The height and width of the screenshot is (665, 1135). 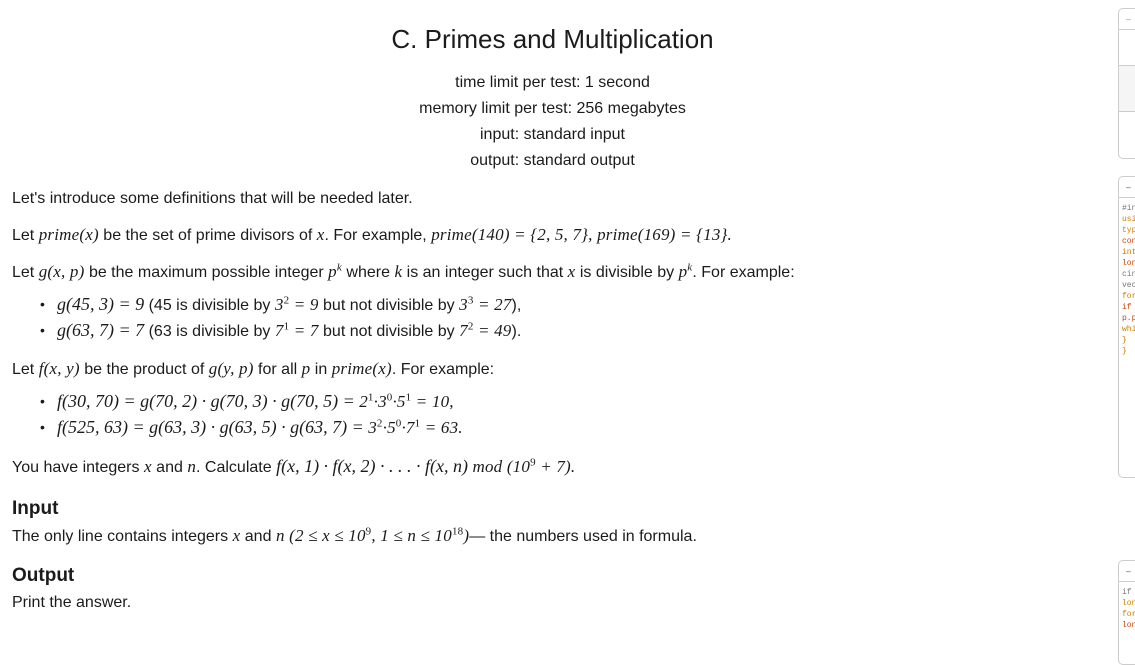 What do you see at coordinates (209, 305) in the screenshot?
I see `g-ex1-paren-open: (45 is divisible by` at bounding box center [209, 305].